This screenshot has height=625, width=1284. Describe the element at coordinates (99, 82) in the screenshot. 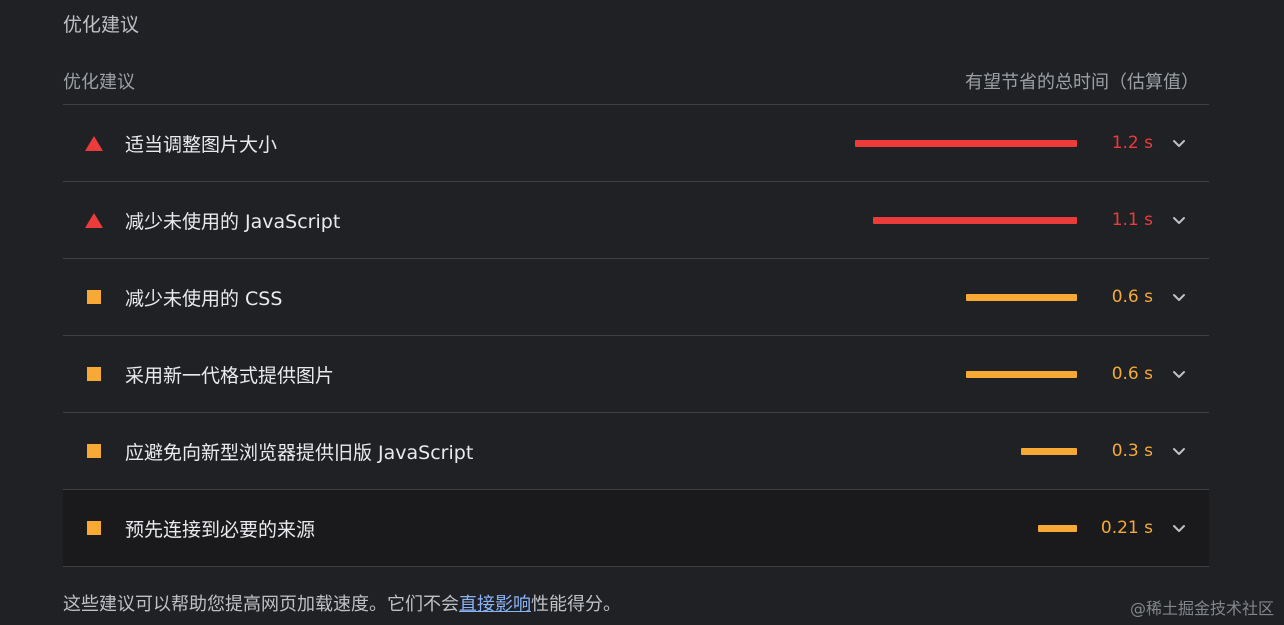

I see `column-header-opportunity: 优化建议` at that location.